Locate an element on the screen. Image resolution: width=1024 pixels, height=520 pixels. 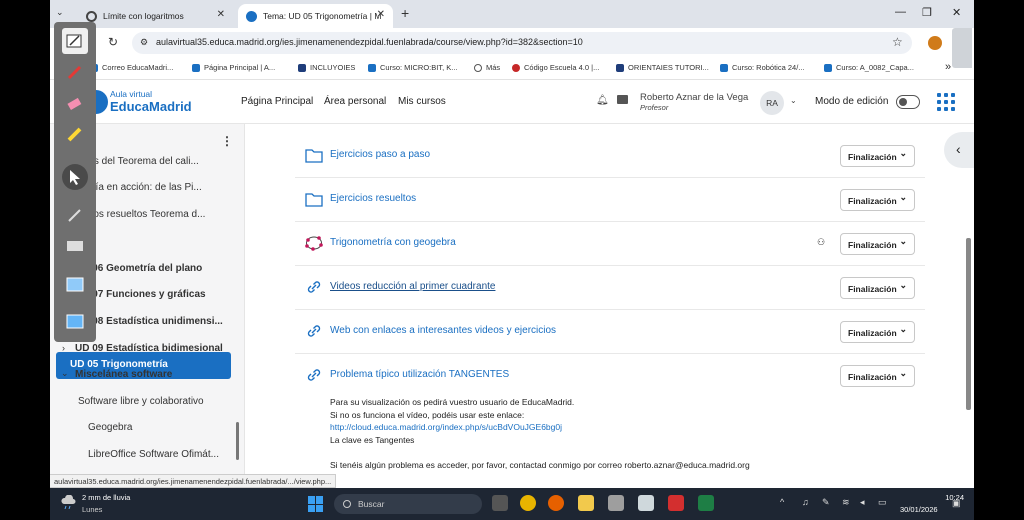
close-window-icon: ✕ is located at coordinates (956, 12).